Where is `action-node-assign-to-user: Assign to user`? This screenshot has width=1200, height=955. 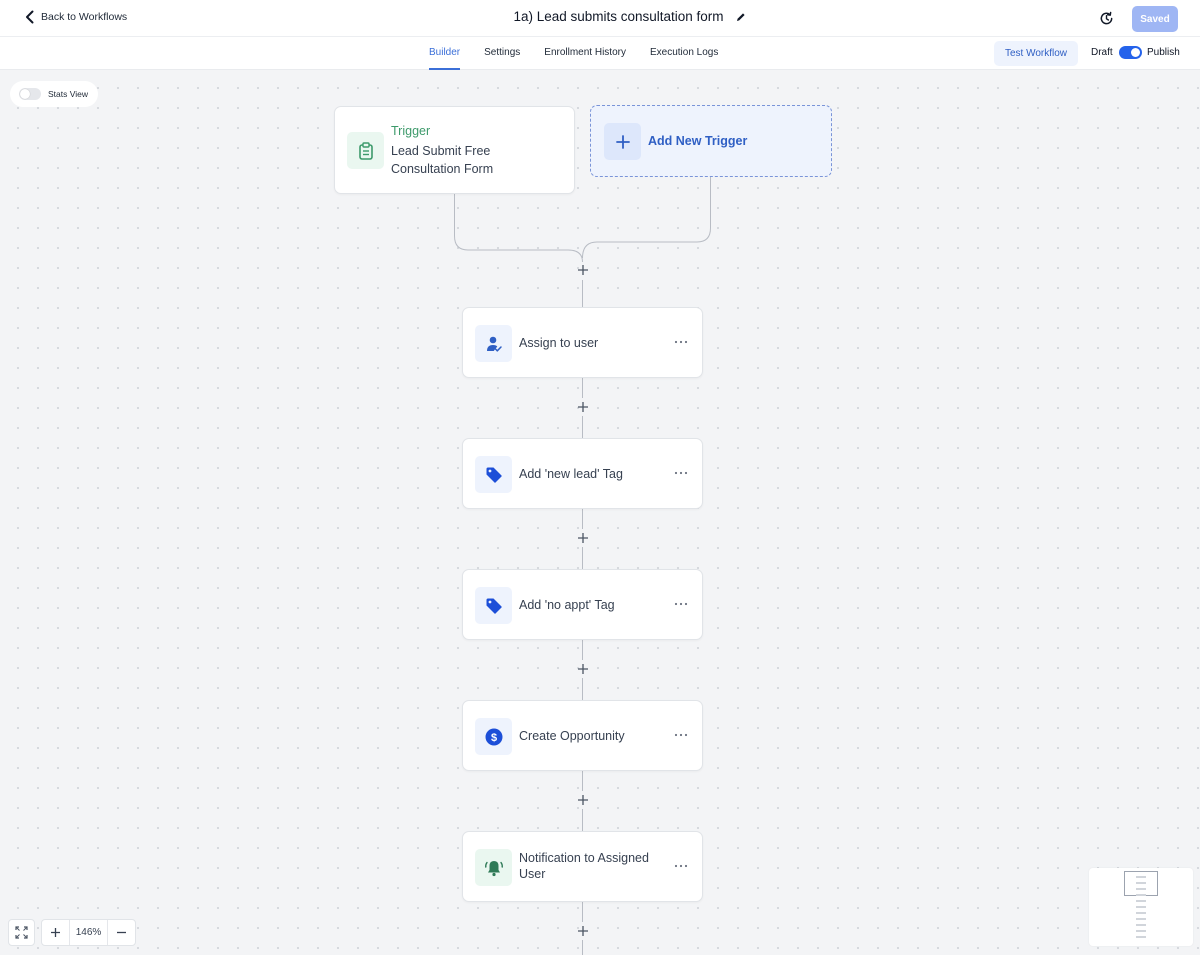 action-node-assign-to-user: Assign to user is located at coordinates (582, 342).